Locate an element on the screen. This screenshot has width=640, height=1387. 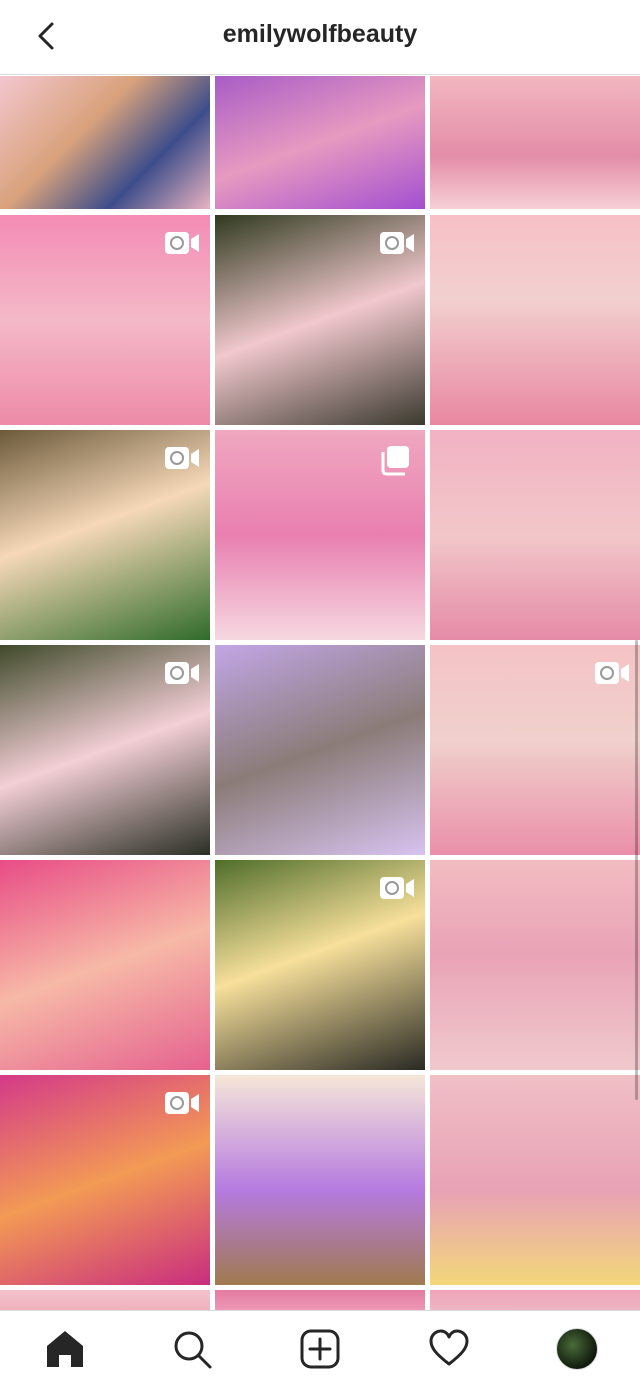
post-pink-portrait is located at coordinates (105, 965).